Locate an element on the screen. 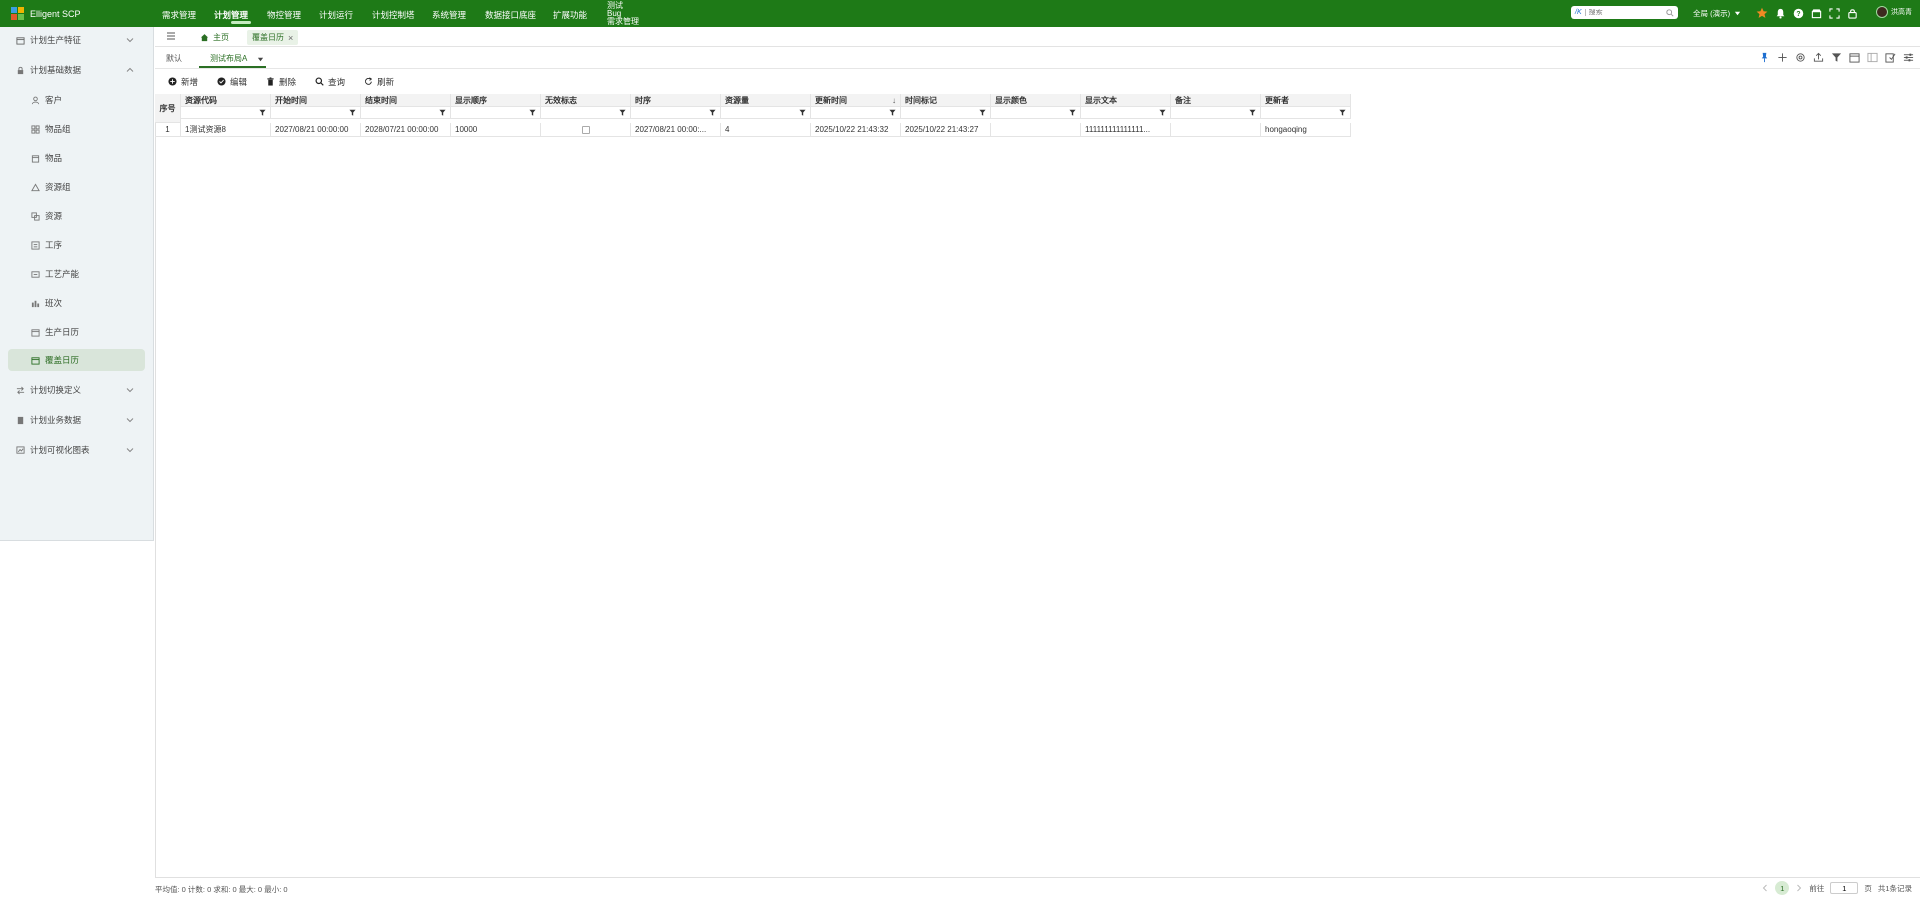  sidebar-item-production-calendar: 生产日历 is located at coordinates (77, 332).